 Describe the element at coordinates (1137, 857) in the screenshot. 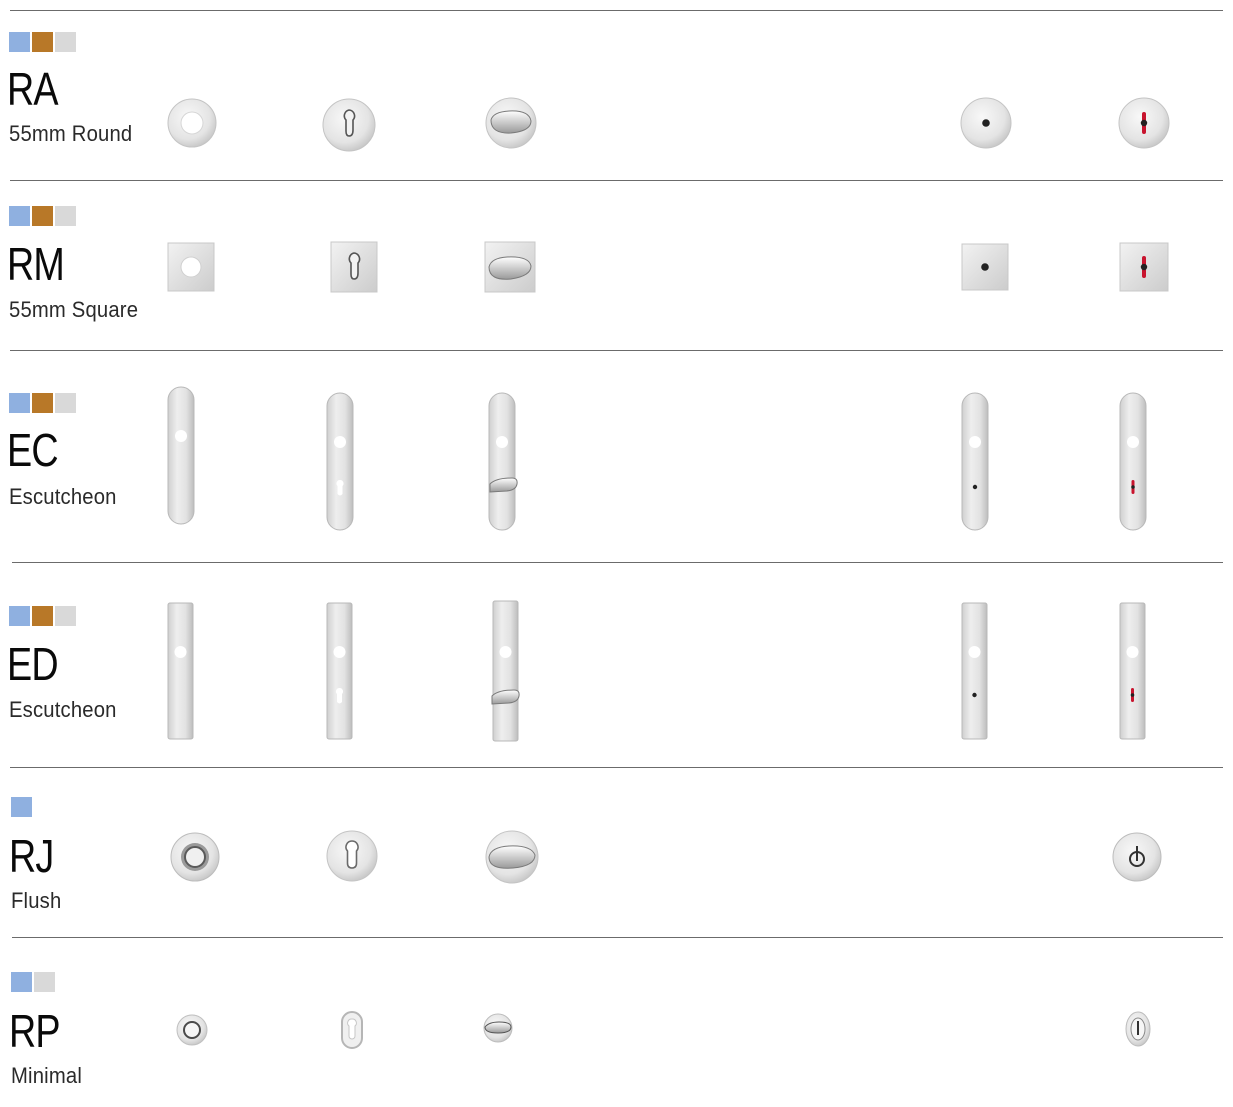

I see `indicator-flush-rose-icon` at that location.